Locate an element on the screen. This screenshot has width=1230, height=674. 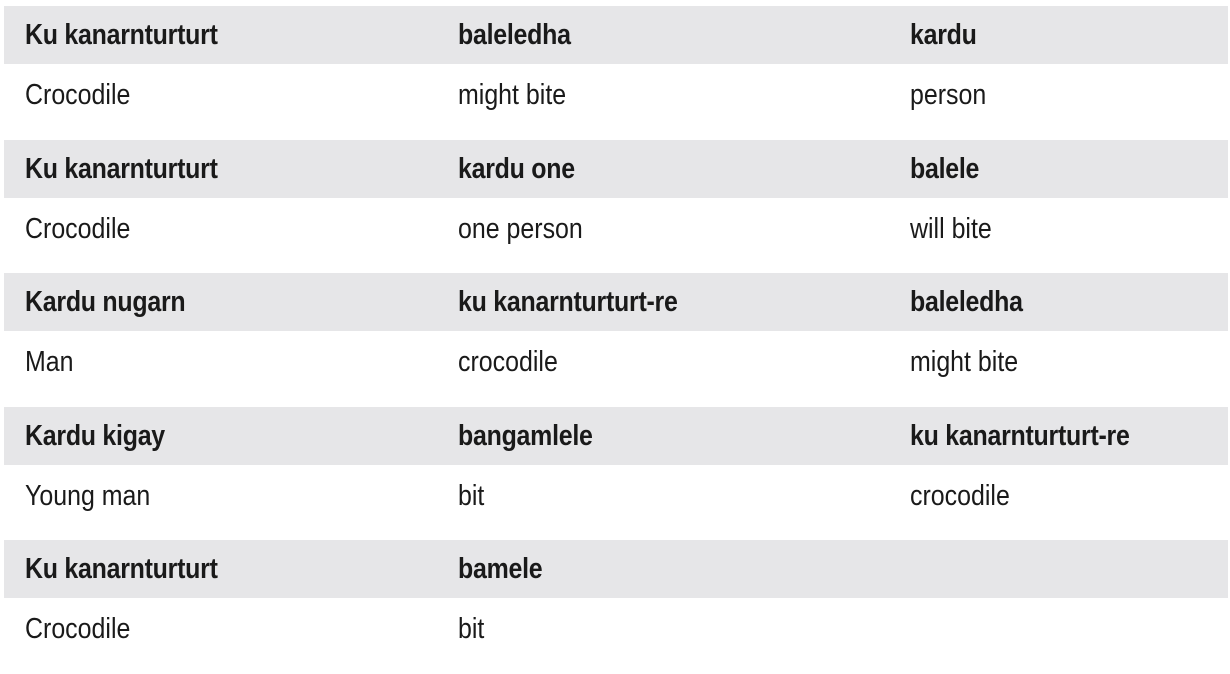
language-row: Ku kanarnturturt bamele is located at coordinates (616, 569).